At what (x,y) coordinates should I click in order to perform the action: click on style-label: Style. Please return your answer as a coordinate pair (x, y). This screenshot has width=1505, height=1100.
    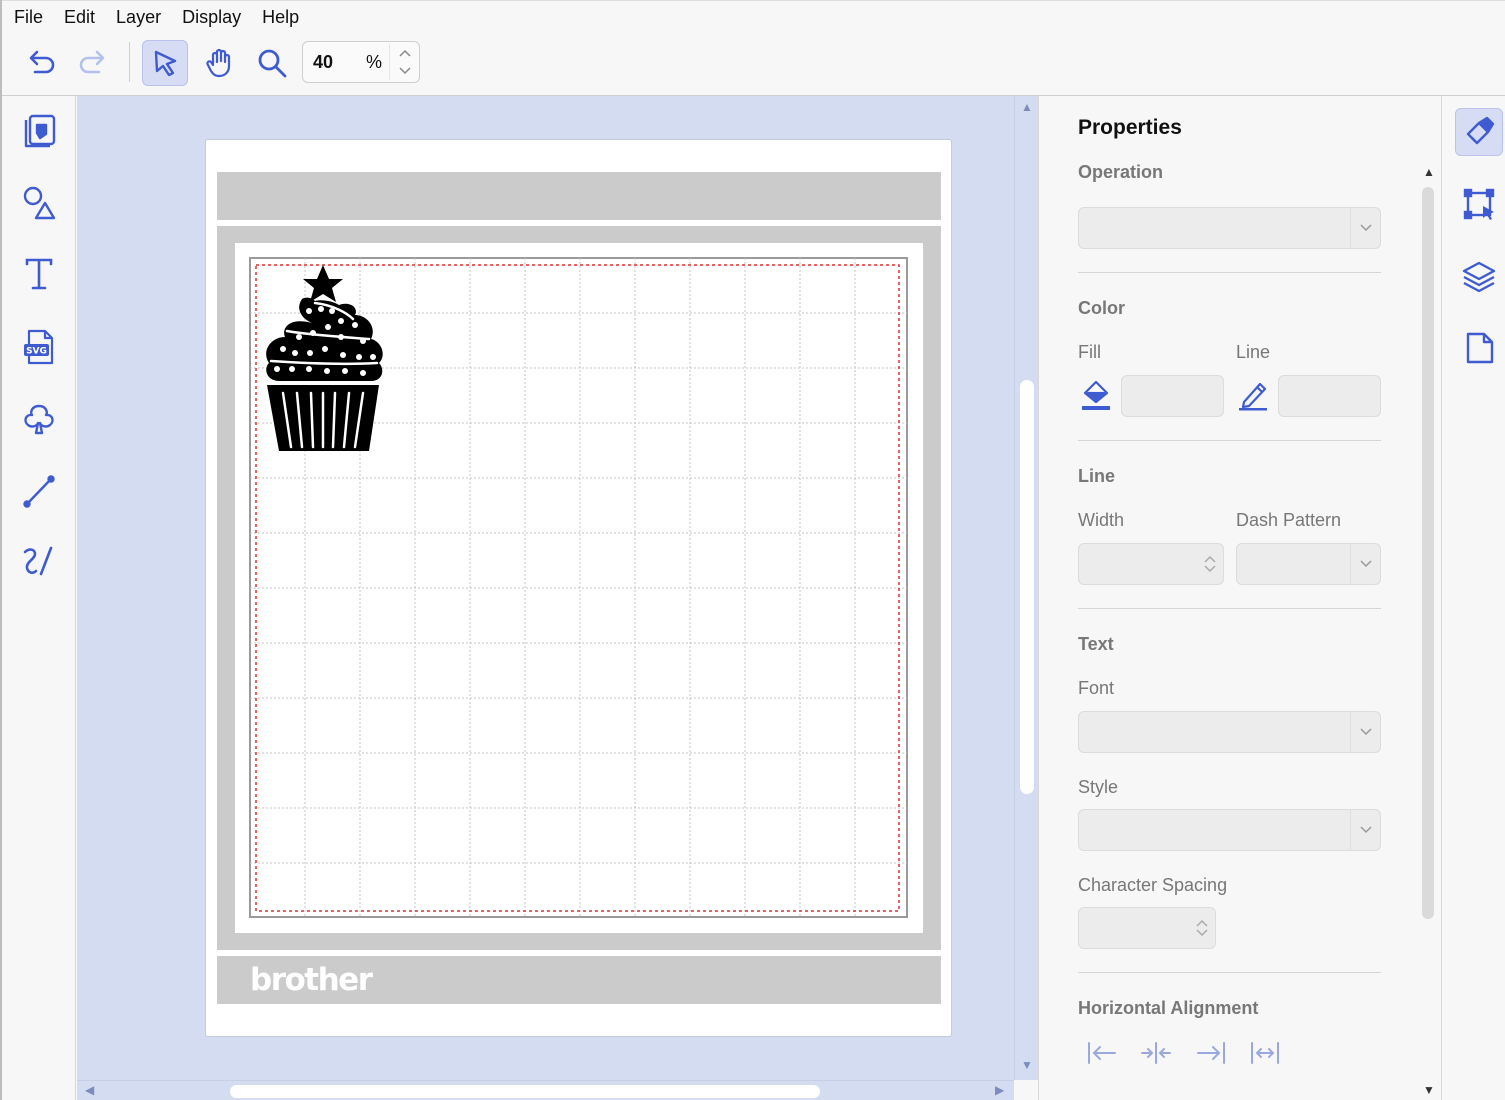
    Looking at the image, I should click on (1098, 787).